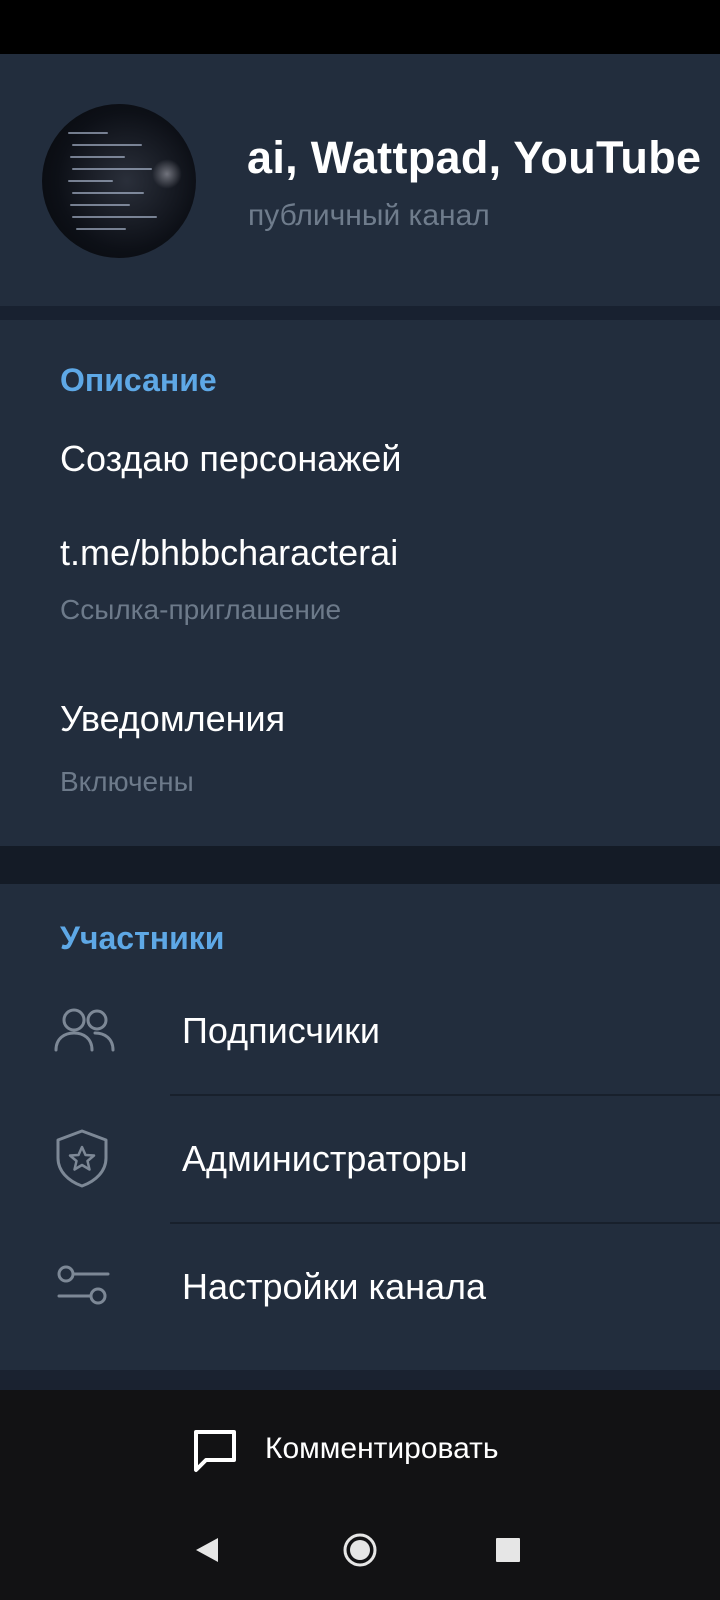 The image size is (720, 1600). Describe the element at coordinates (360, 1495) in the screenshot. I see `bottom-bar: Комментировать` at that location.